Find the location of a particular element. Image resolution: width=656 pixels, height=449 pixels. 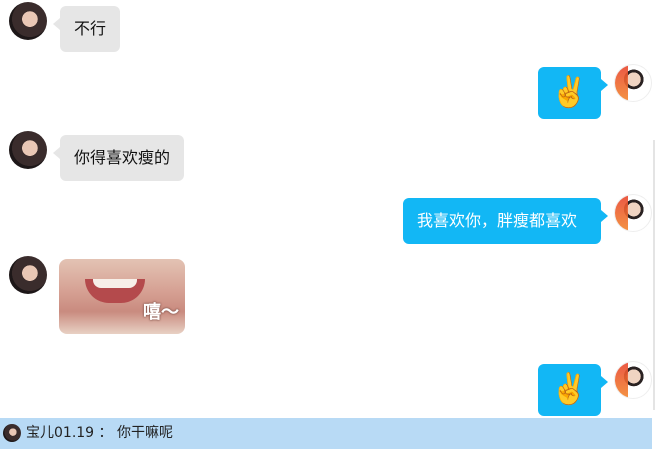

sticker-image: 嘻～ is located at coordinates (122, 296).